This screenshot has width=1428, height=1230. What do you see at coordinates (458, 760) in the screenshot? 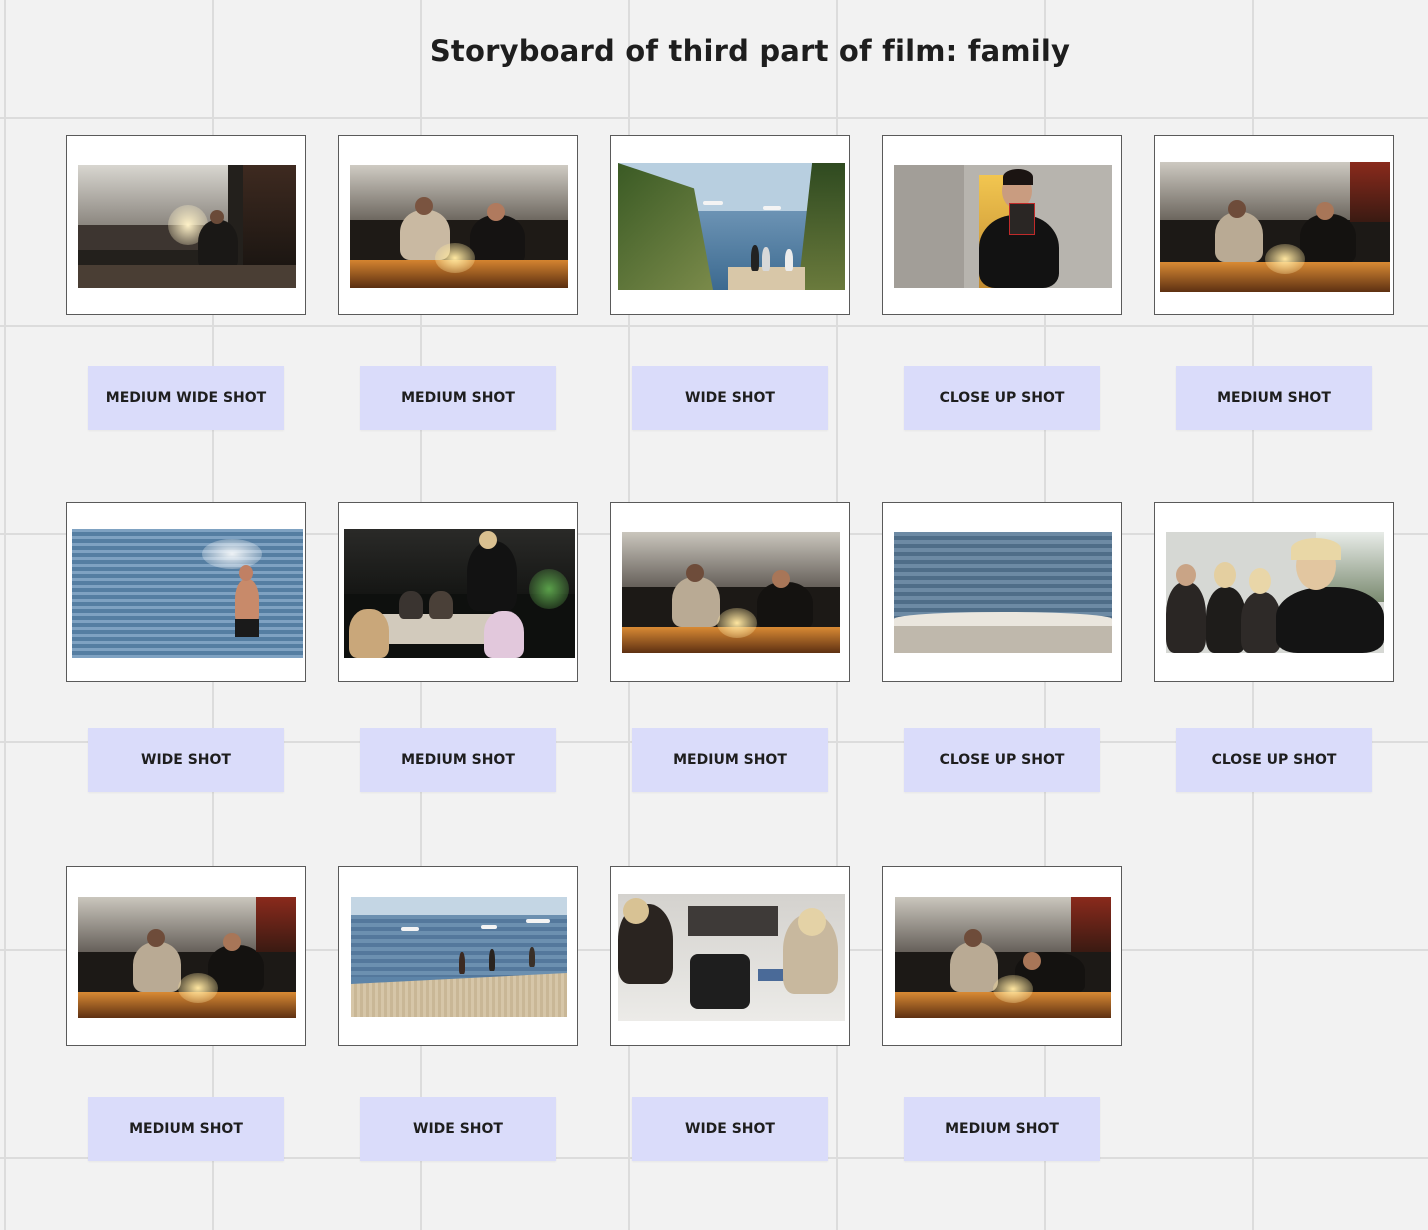
I see `shot-label-7: MEDIUM SHOT` at bounding box center [458, 760].